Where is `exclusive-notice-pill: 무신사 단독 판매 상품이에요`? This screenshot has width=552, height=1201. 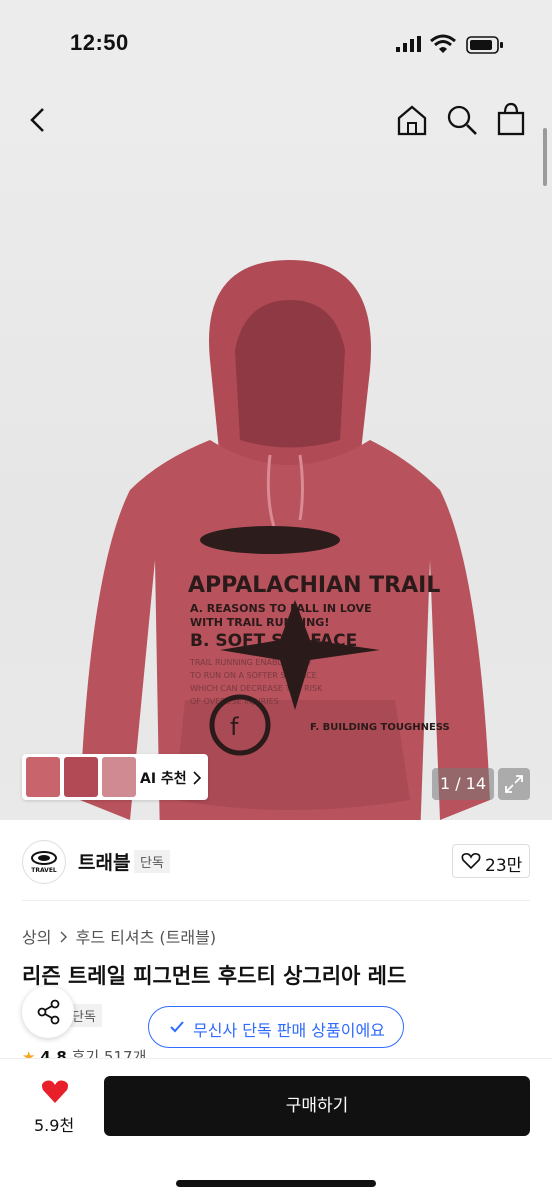
exclusive-notice-pill: 무신사 단독 판매 상품이에요 is located at coordinates (276, 1027).